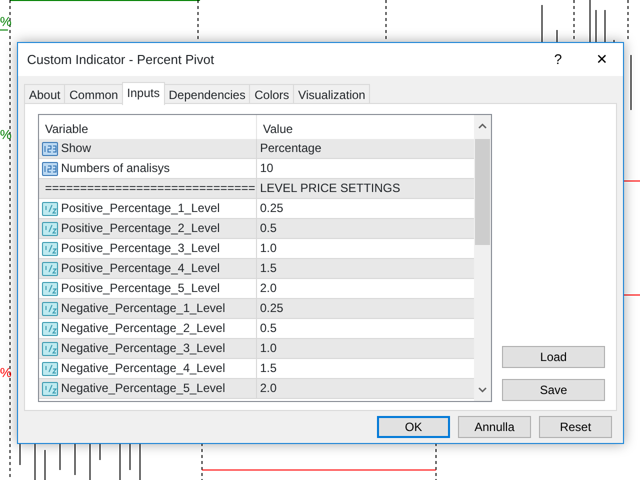  Describe the element at coordinates (143, 93) in the screenshot. I see `tab: Inputs` at that location.